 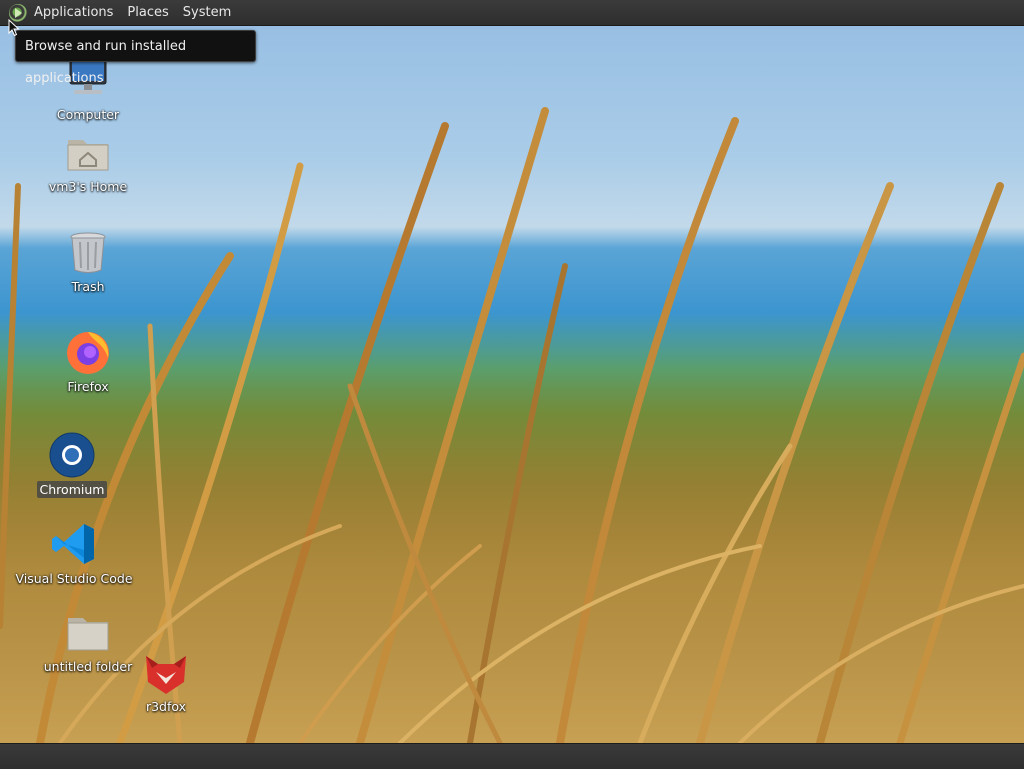 I want to click on desktop-icon-label: Trash, so click(x=88, y=286).